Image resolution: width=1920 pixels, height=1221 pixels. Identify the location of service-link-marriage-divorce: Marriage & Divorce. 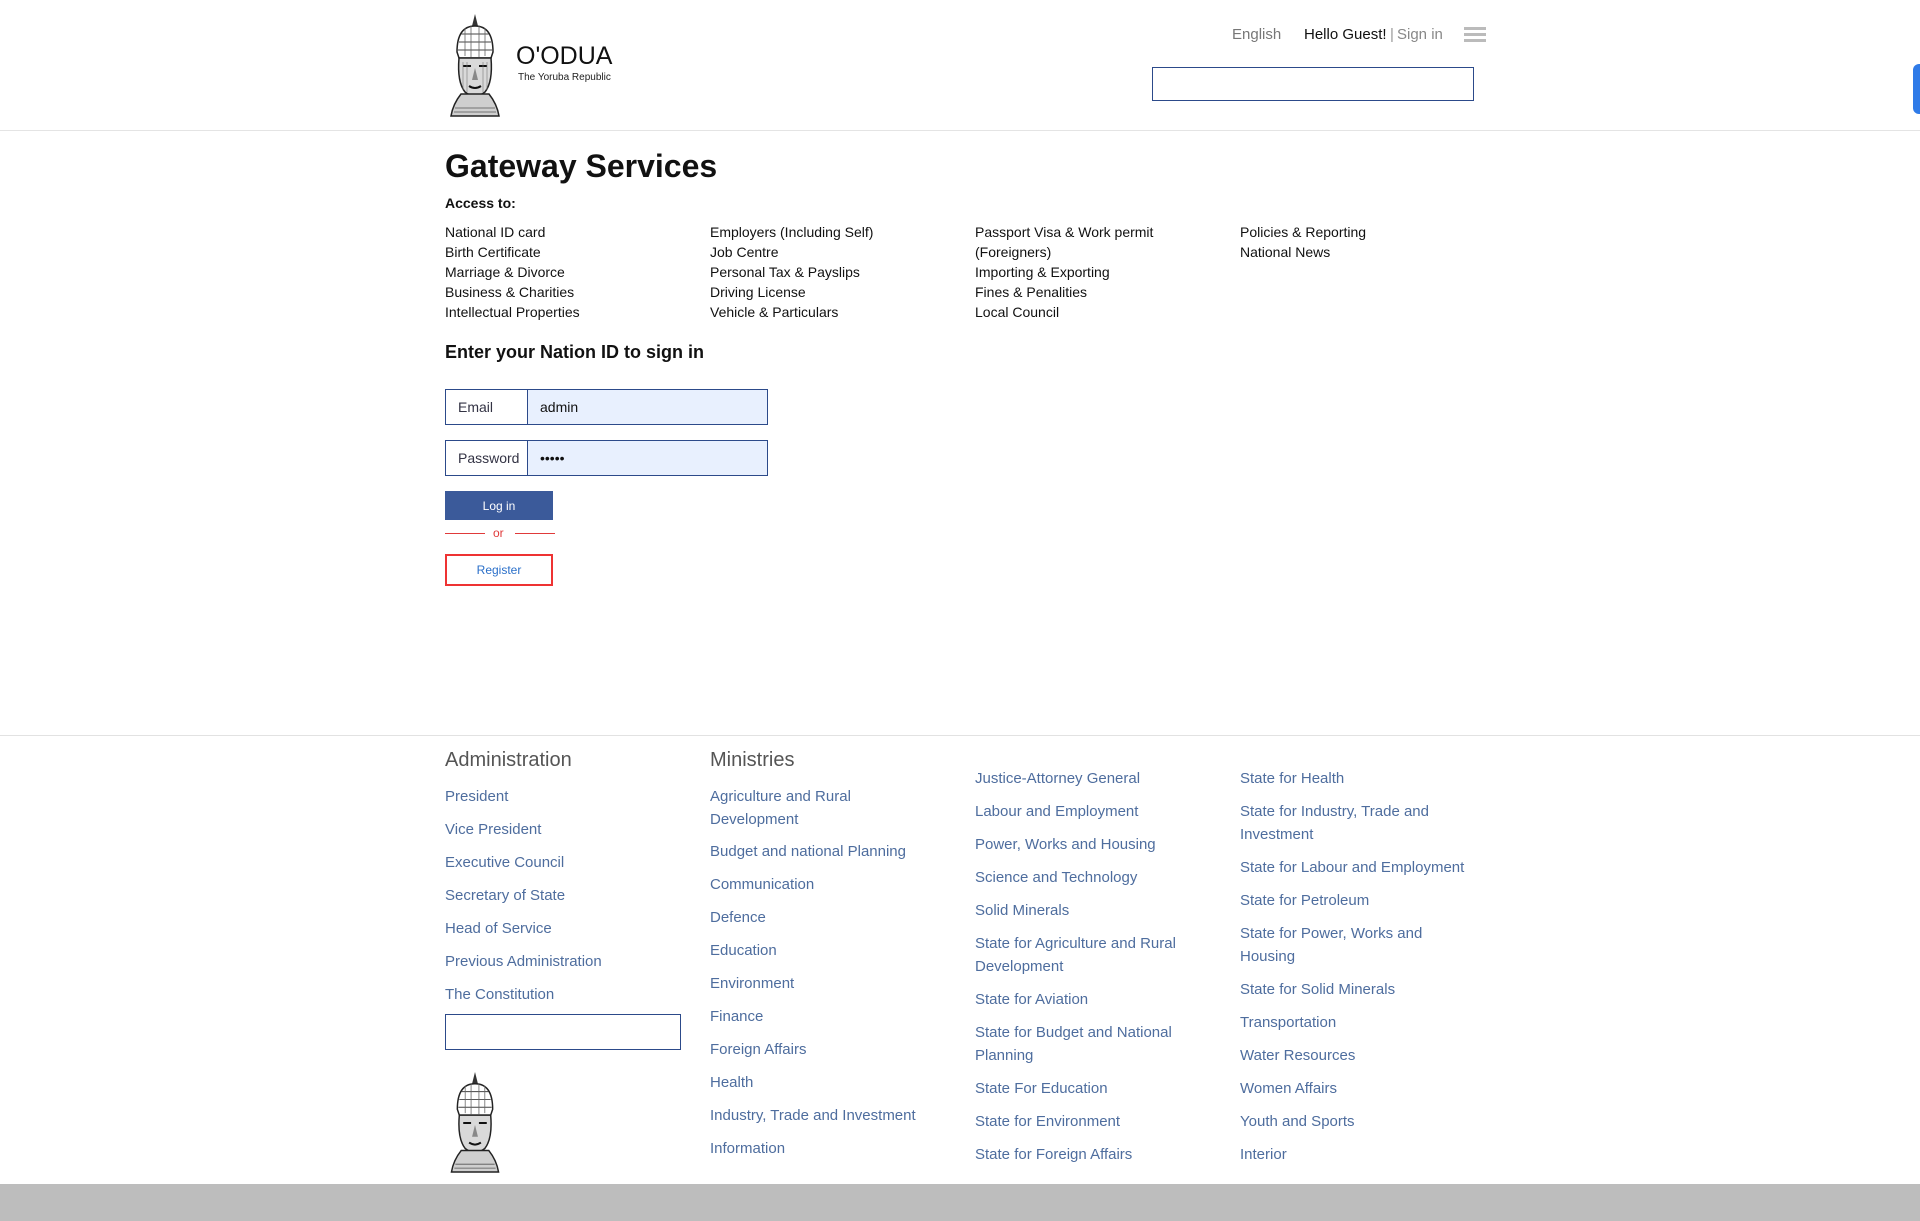
(560, 272).